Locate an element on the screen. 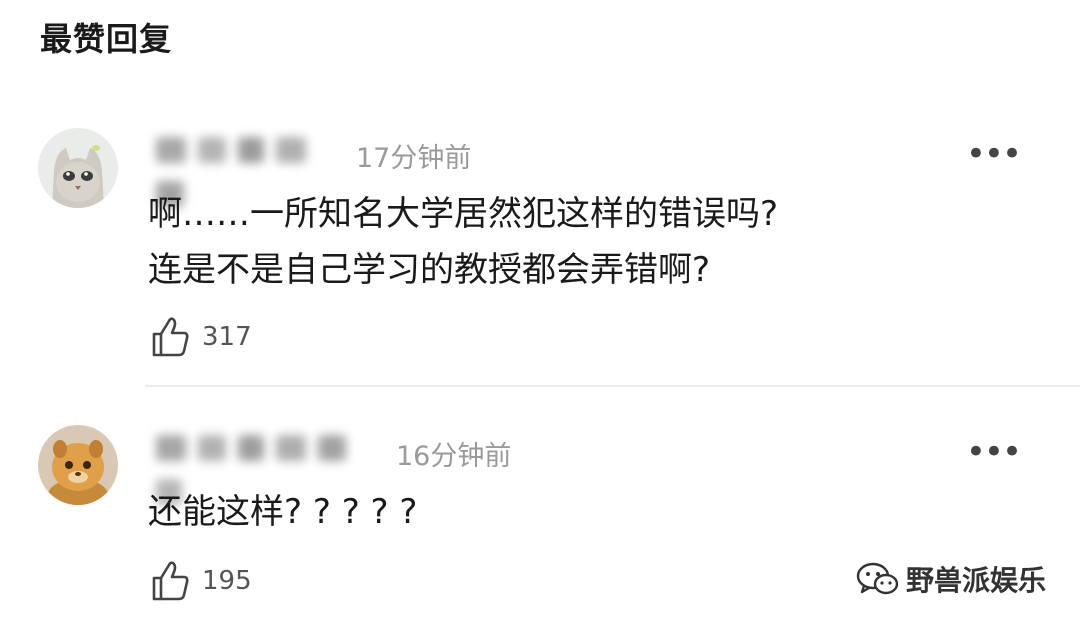  like-button: 317 is located at coordinates (201, 337).